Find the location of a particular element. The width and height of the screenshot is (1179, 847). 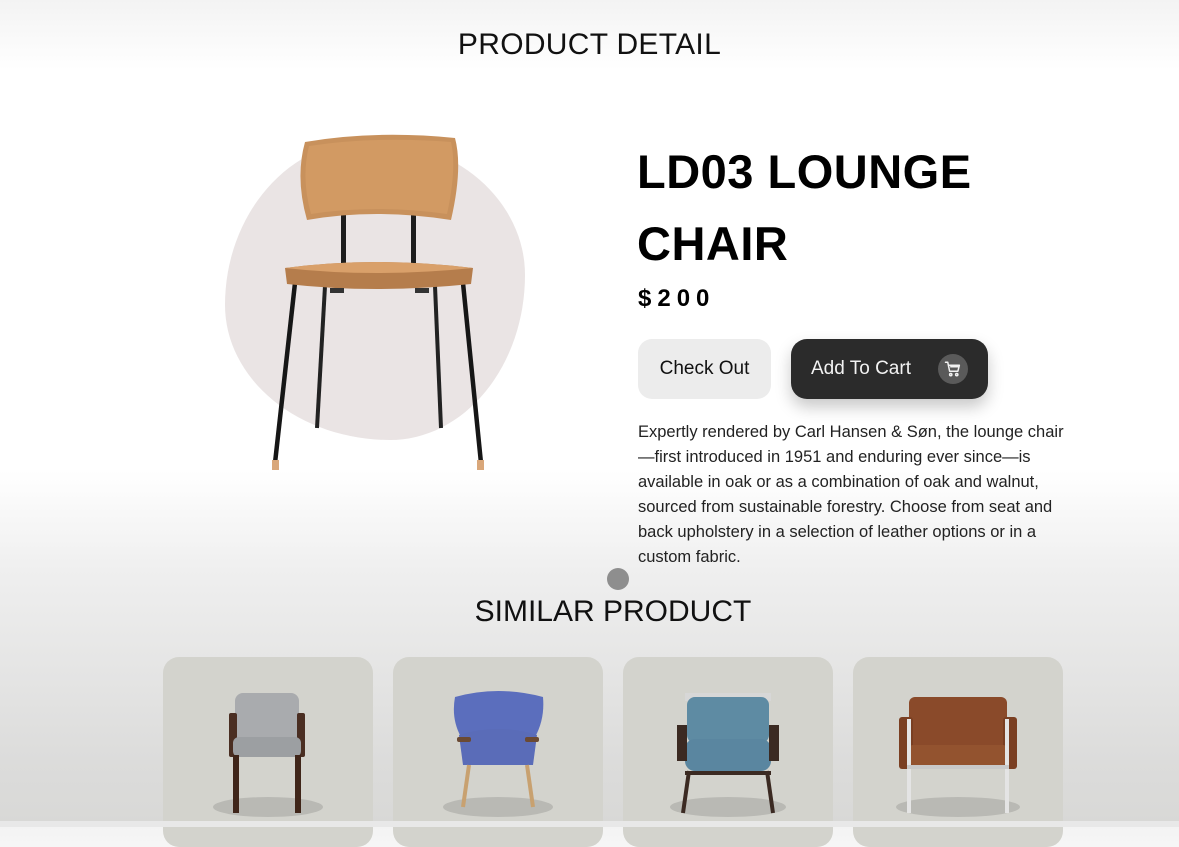

checkout-button: Check Out is located at coordinates (704, 369).